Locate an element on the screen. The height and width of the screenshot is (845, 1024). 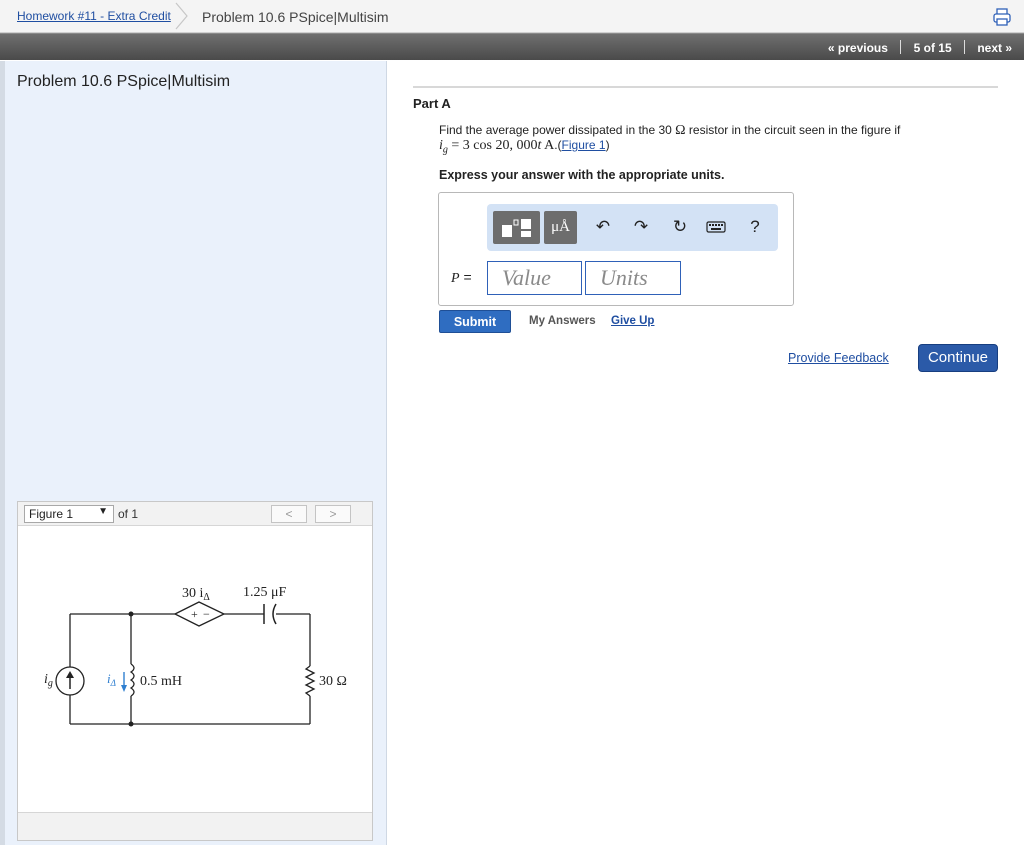
math-toolbar: μÅ ↶ ↷ ↻ ? is located at coordinates (632, 227).